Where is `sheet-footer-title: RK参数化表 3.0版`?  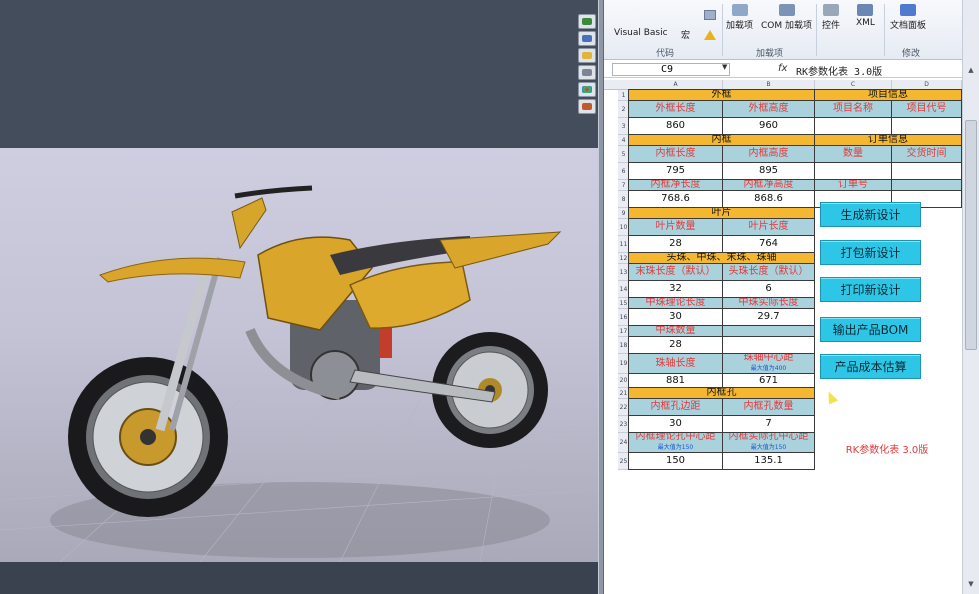
sheet-footer-title: RK参数化表 3.0版 is located at coordinates (887, 450).